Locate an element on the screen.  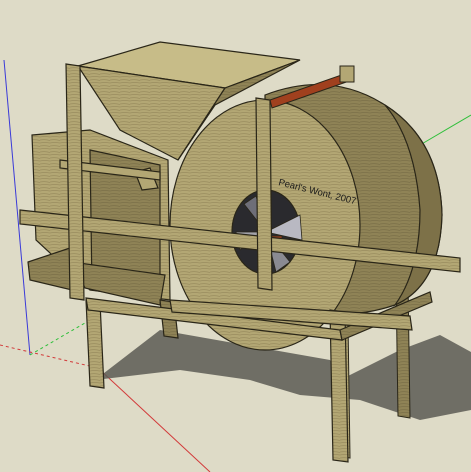
post-center is located at coordinates (264, 194).